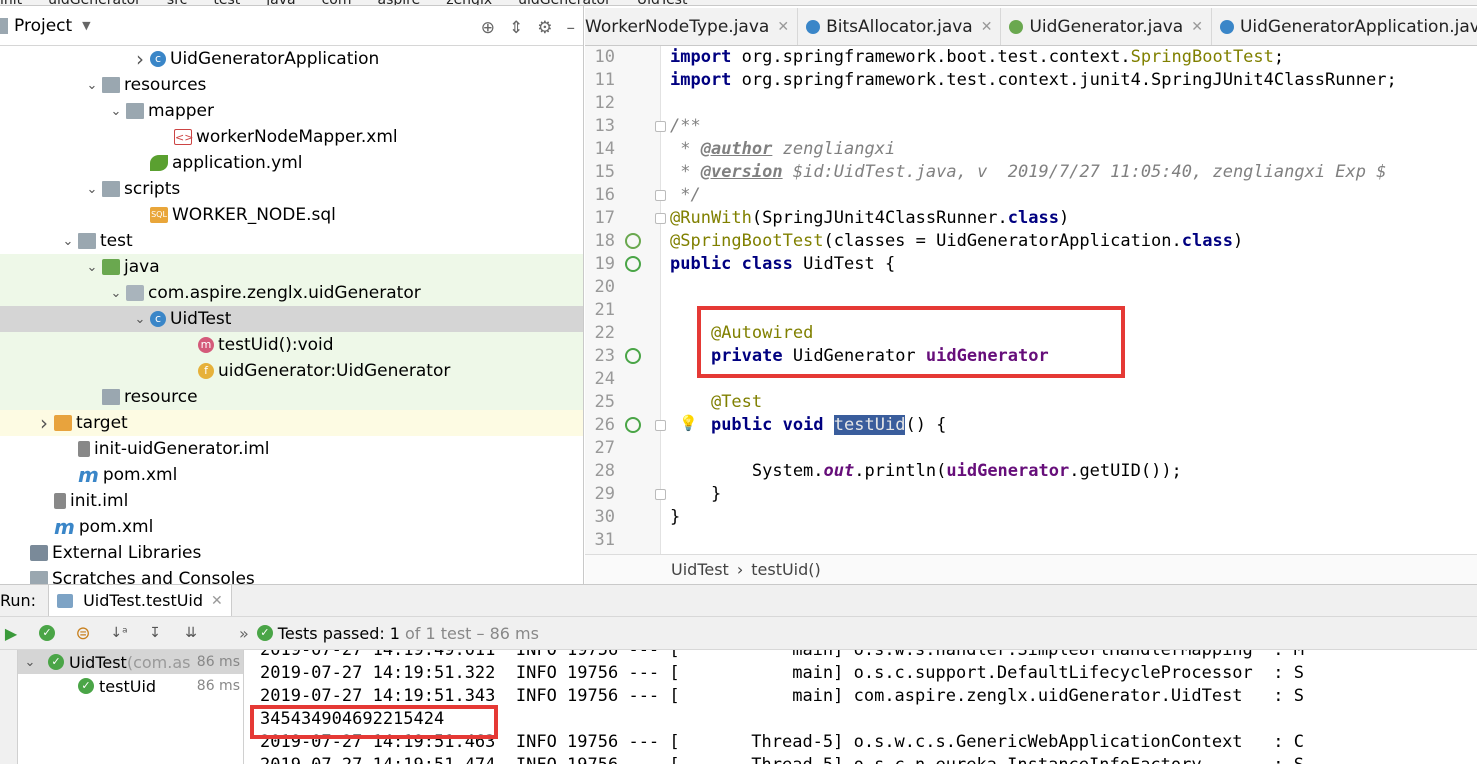 The image size is (1477, 764). I want to click on project-panel-header: Project ▼ ⊕ ⇕ ⚙ –, so click(291, 26).